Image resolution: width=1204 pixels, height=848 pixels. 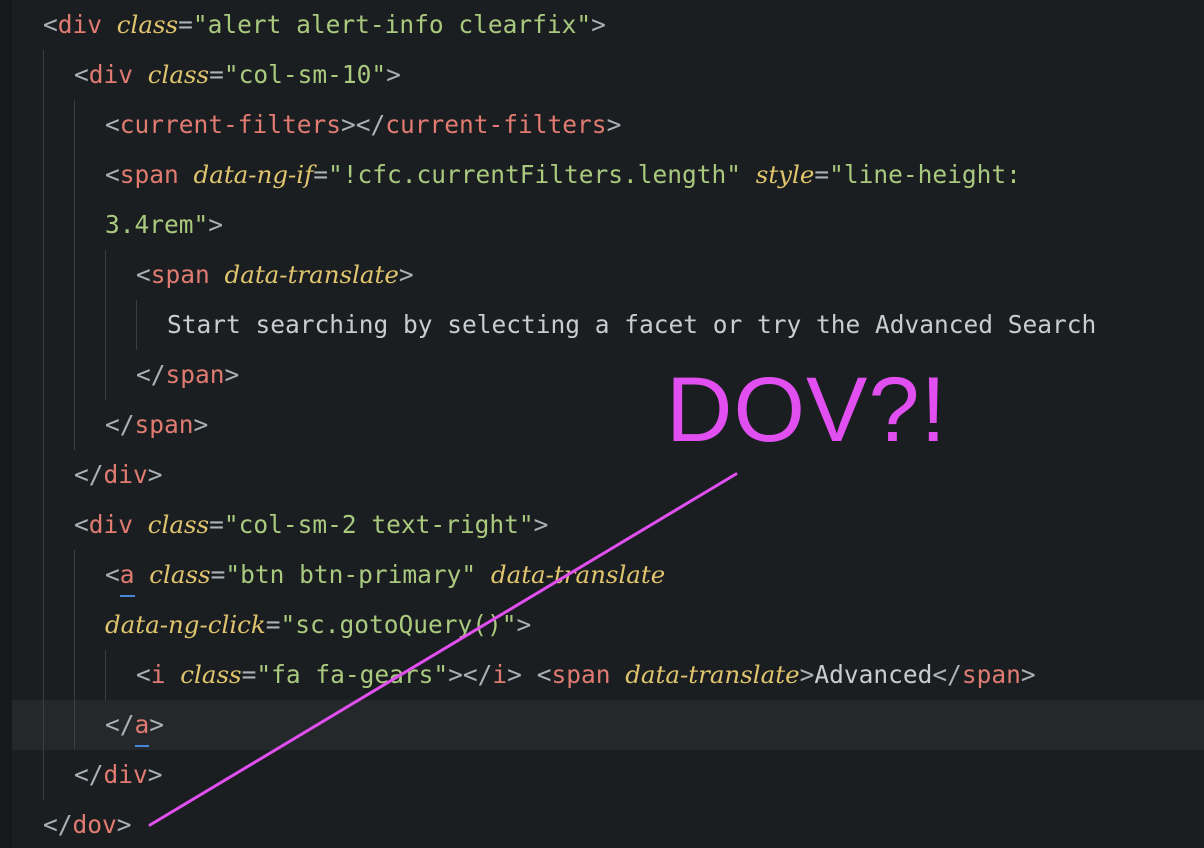 I want to click on code-line: <div class="col-sm-10">, so click(x=237, y=75).